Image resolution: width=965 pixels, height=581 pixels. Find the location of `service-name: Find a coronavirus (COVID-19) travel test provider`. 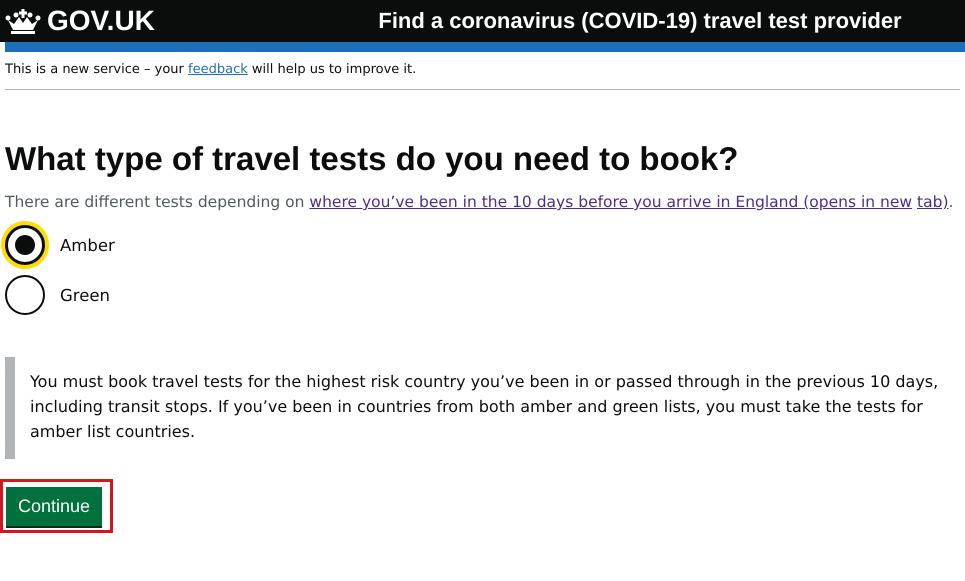

service-name: Find a coronavirus (COVID-19) travel test provider is located at coordinates (640, 21).